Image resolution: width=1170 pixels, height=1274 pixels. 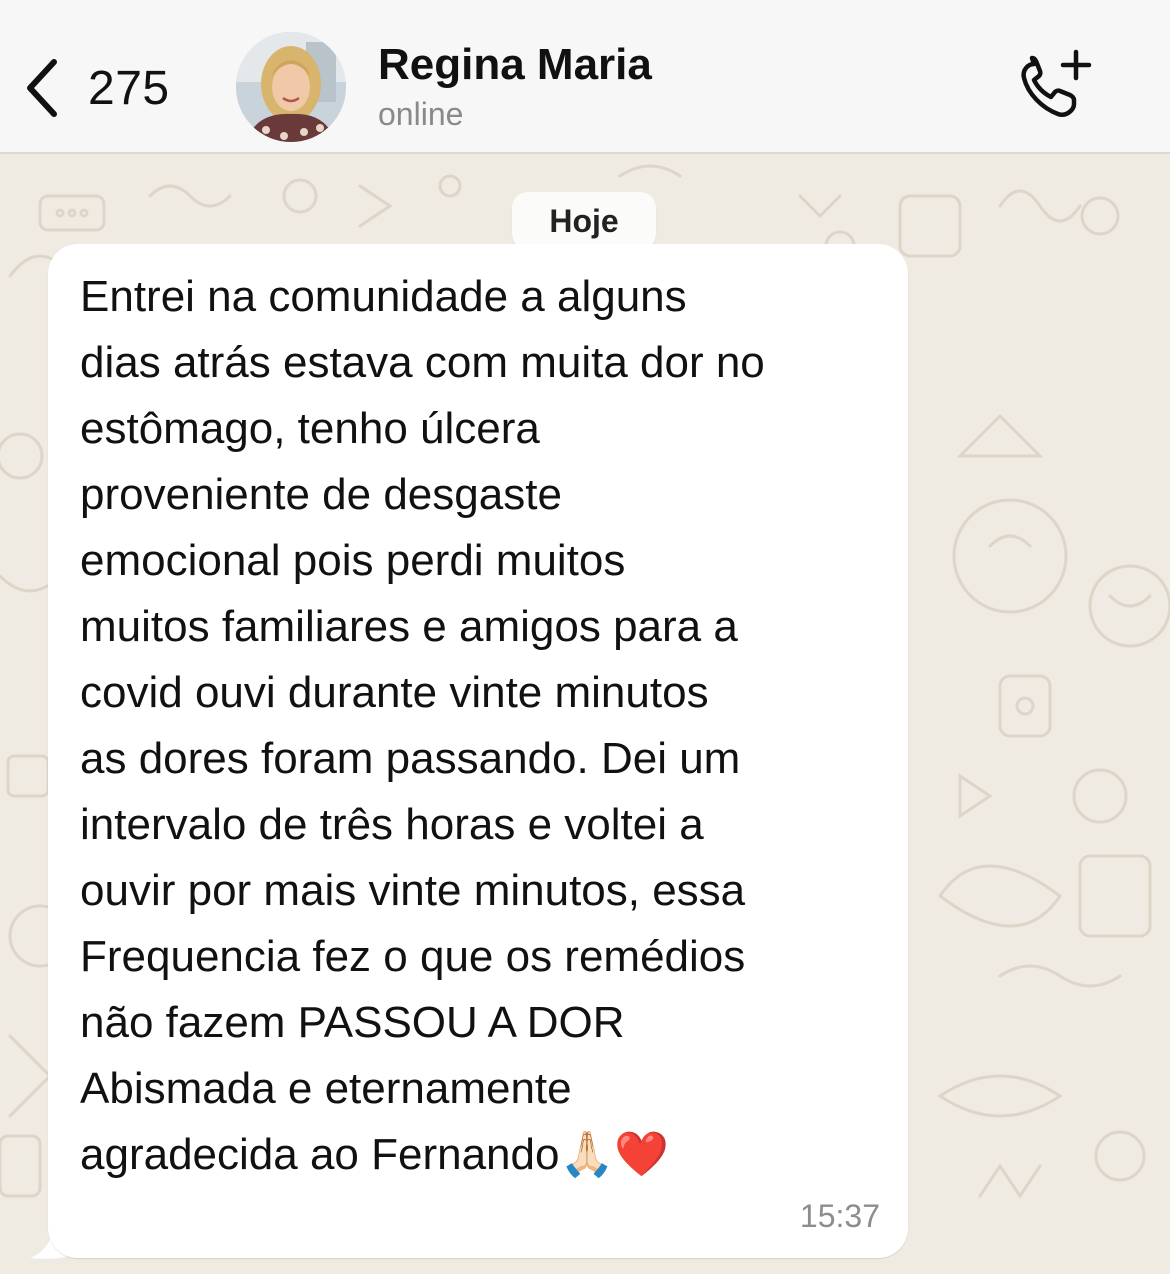 What do you see at coordinates (42, 88) in the screenshot?
I see `chevron-left-icon` at bounding box center [42, 88].